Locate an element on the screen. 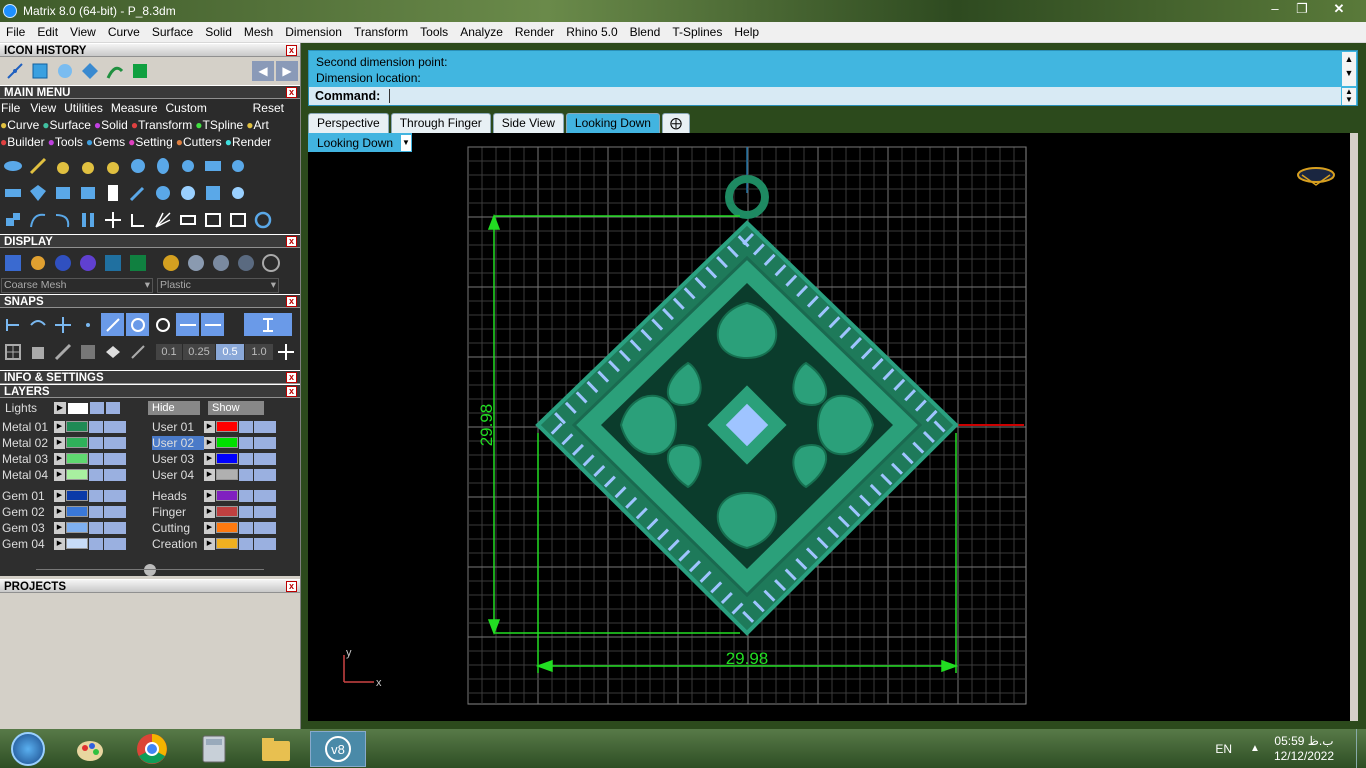  snap-value-025: 0.25 is located at coordinates (199, 351).